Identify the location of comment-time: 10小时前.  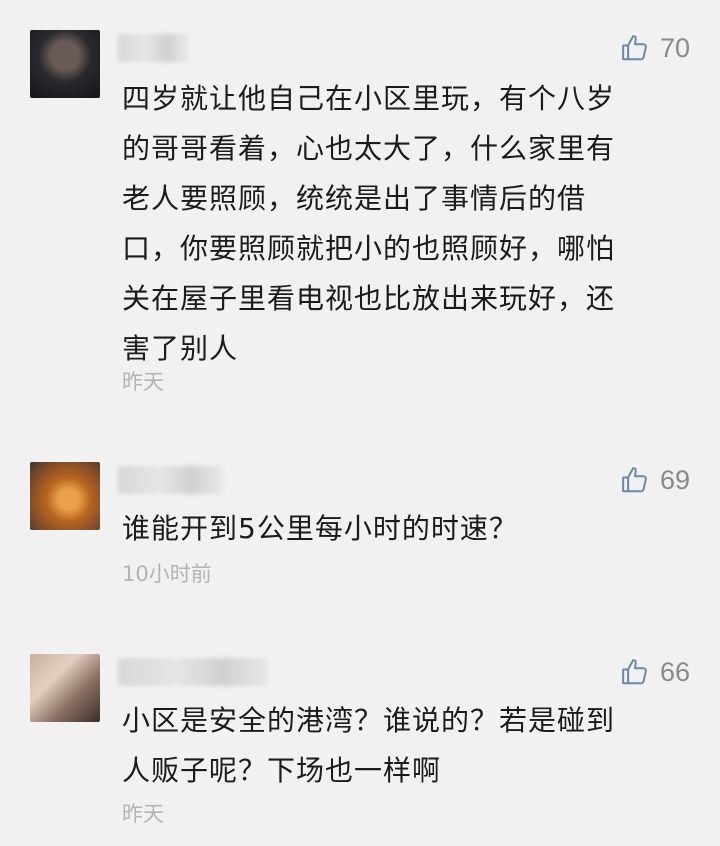
(167, 574).